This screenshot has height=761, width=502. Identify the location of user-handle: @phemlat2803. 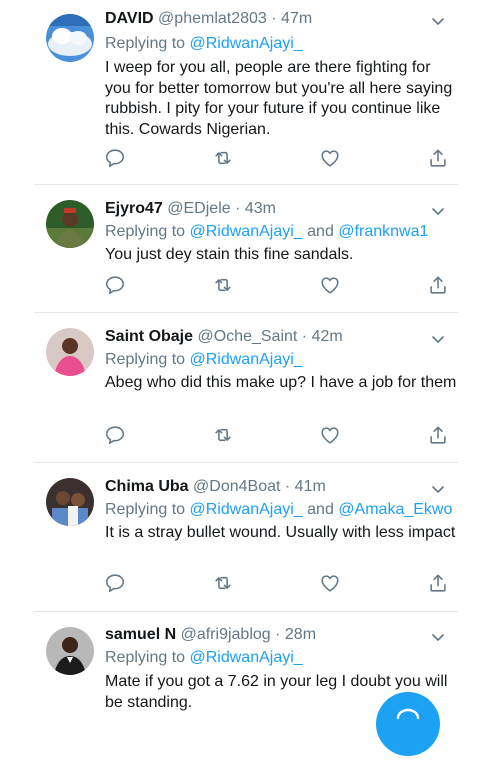
(212, 18).